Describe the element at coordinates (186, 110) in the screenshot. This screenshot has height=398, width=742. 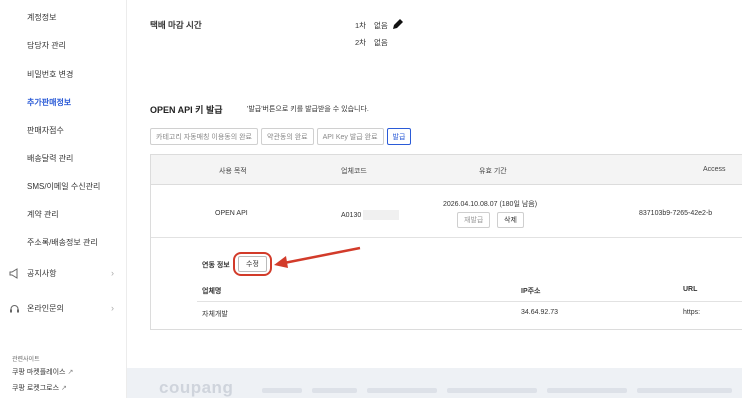
I see `open-api-title: OPEN API 키 발급` at that location.